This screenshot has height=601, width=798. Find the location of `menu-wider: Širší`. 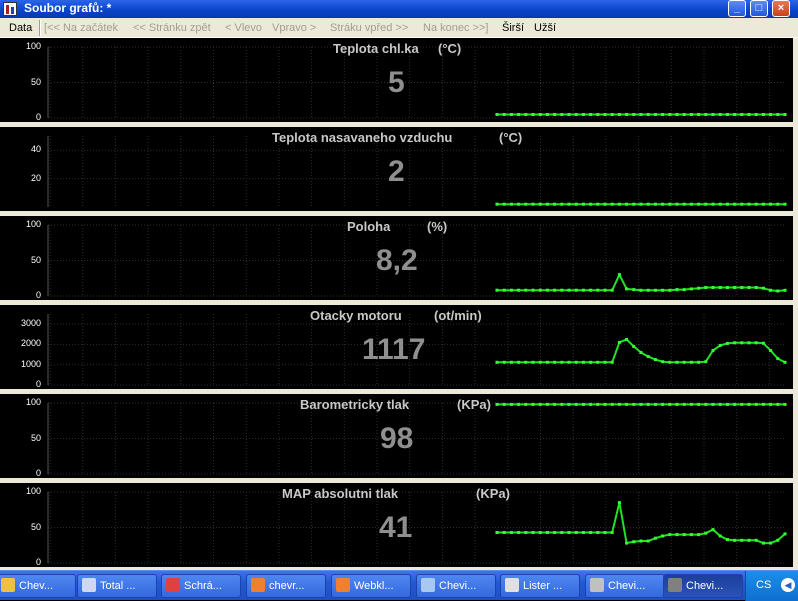

menu-wider: Širší is located at coordinates (513, 28).